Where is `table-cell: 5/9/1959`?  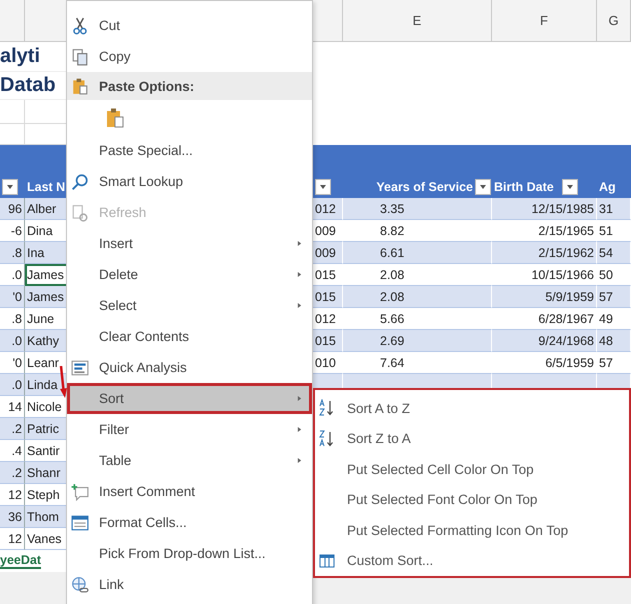
table-cell: 5/9/1959 is located at coordinates (544, 297).